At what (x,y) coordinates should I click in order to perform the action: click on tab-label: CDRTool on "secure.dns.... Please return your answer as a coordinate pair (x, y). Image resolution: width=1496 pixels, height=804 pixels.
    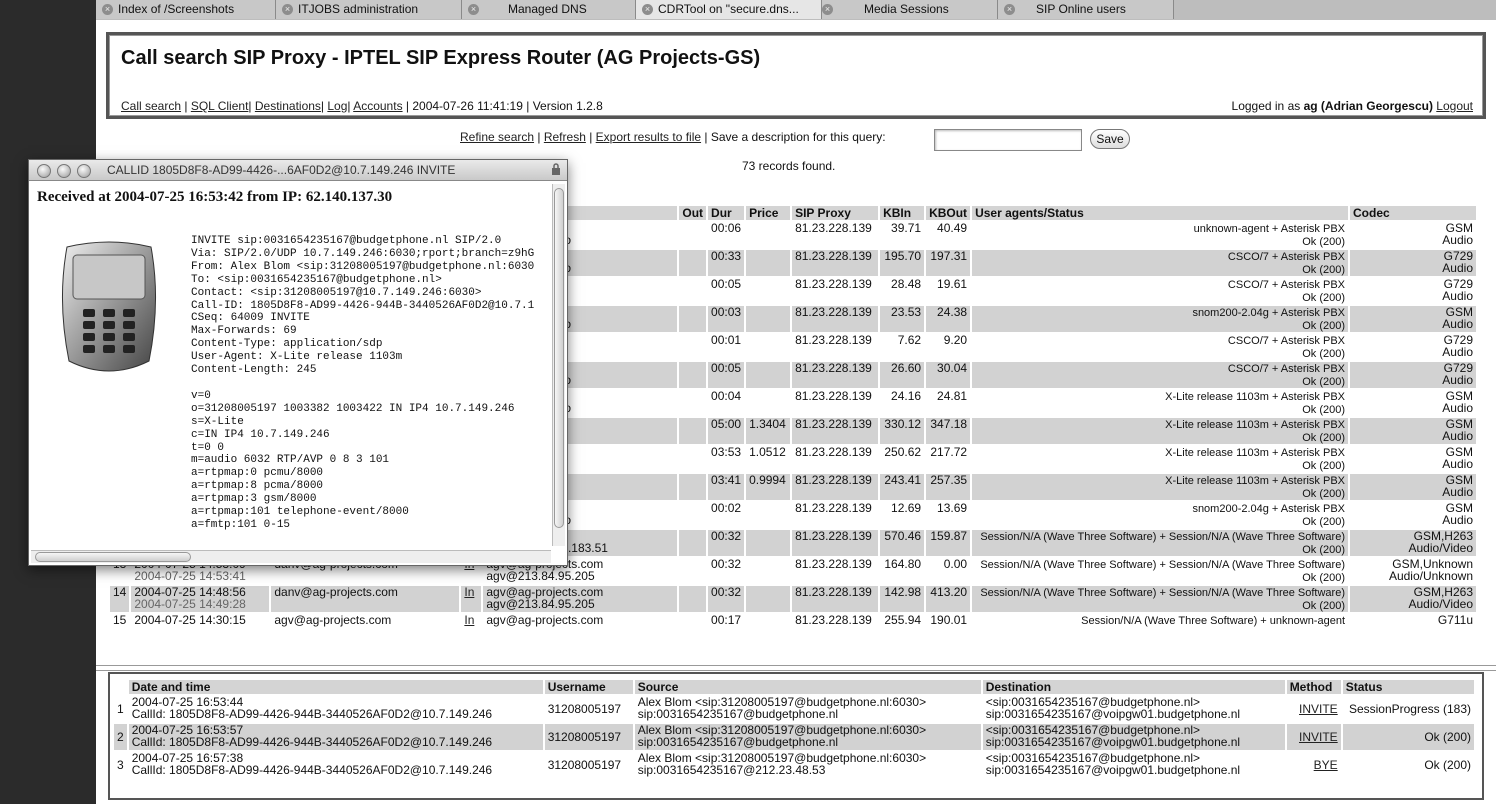
    Looking at the image, I should click on (728, 9).